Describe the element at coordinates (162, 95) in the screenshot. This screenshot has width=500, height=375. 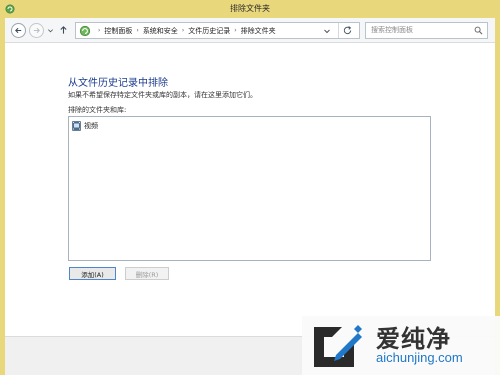
I see `page-description: 如果不希望保存特定文件夹或库的副本，请在这里添加它们。` at that location.